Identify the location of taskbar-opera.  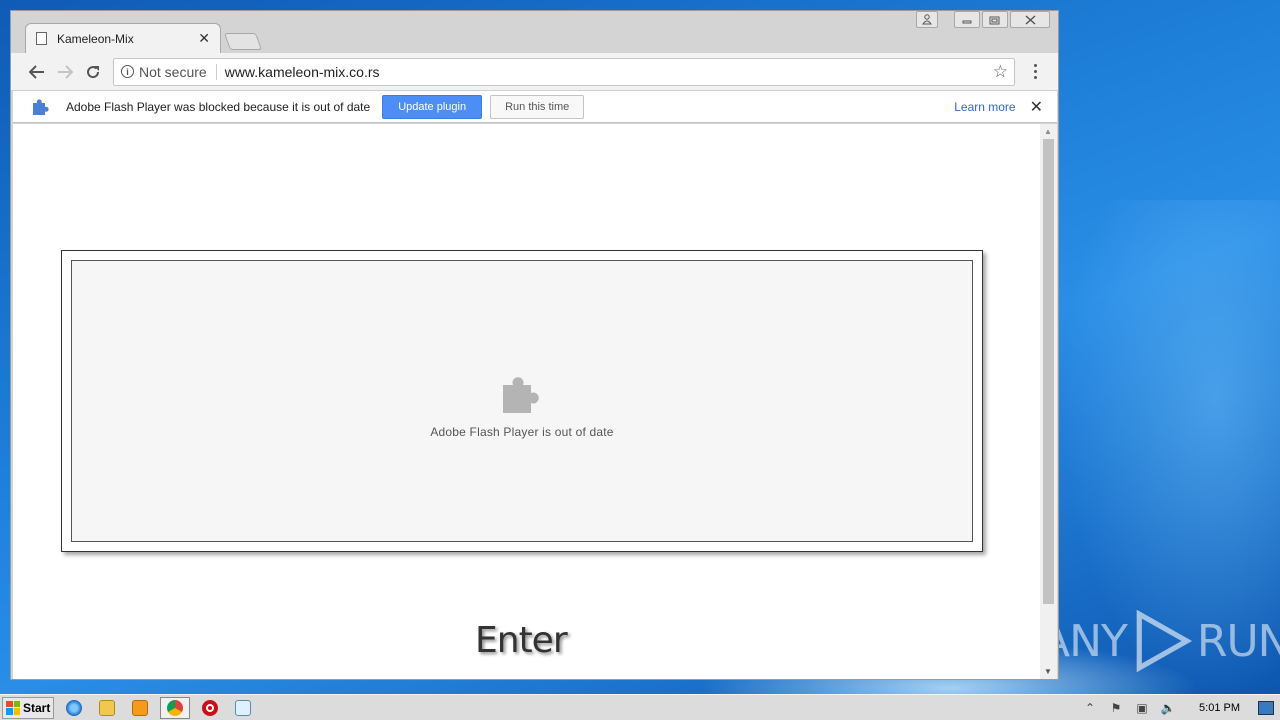
(210, 708).